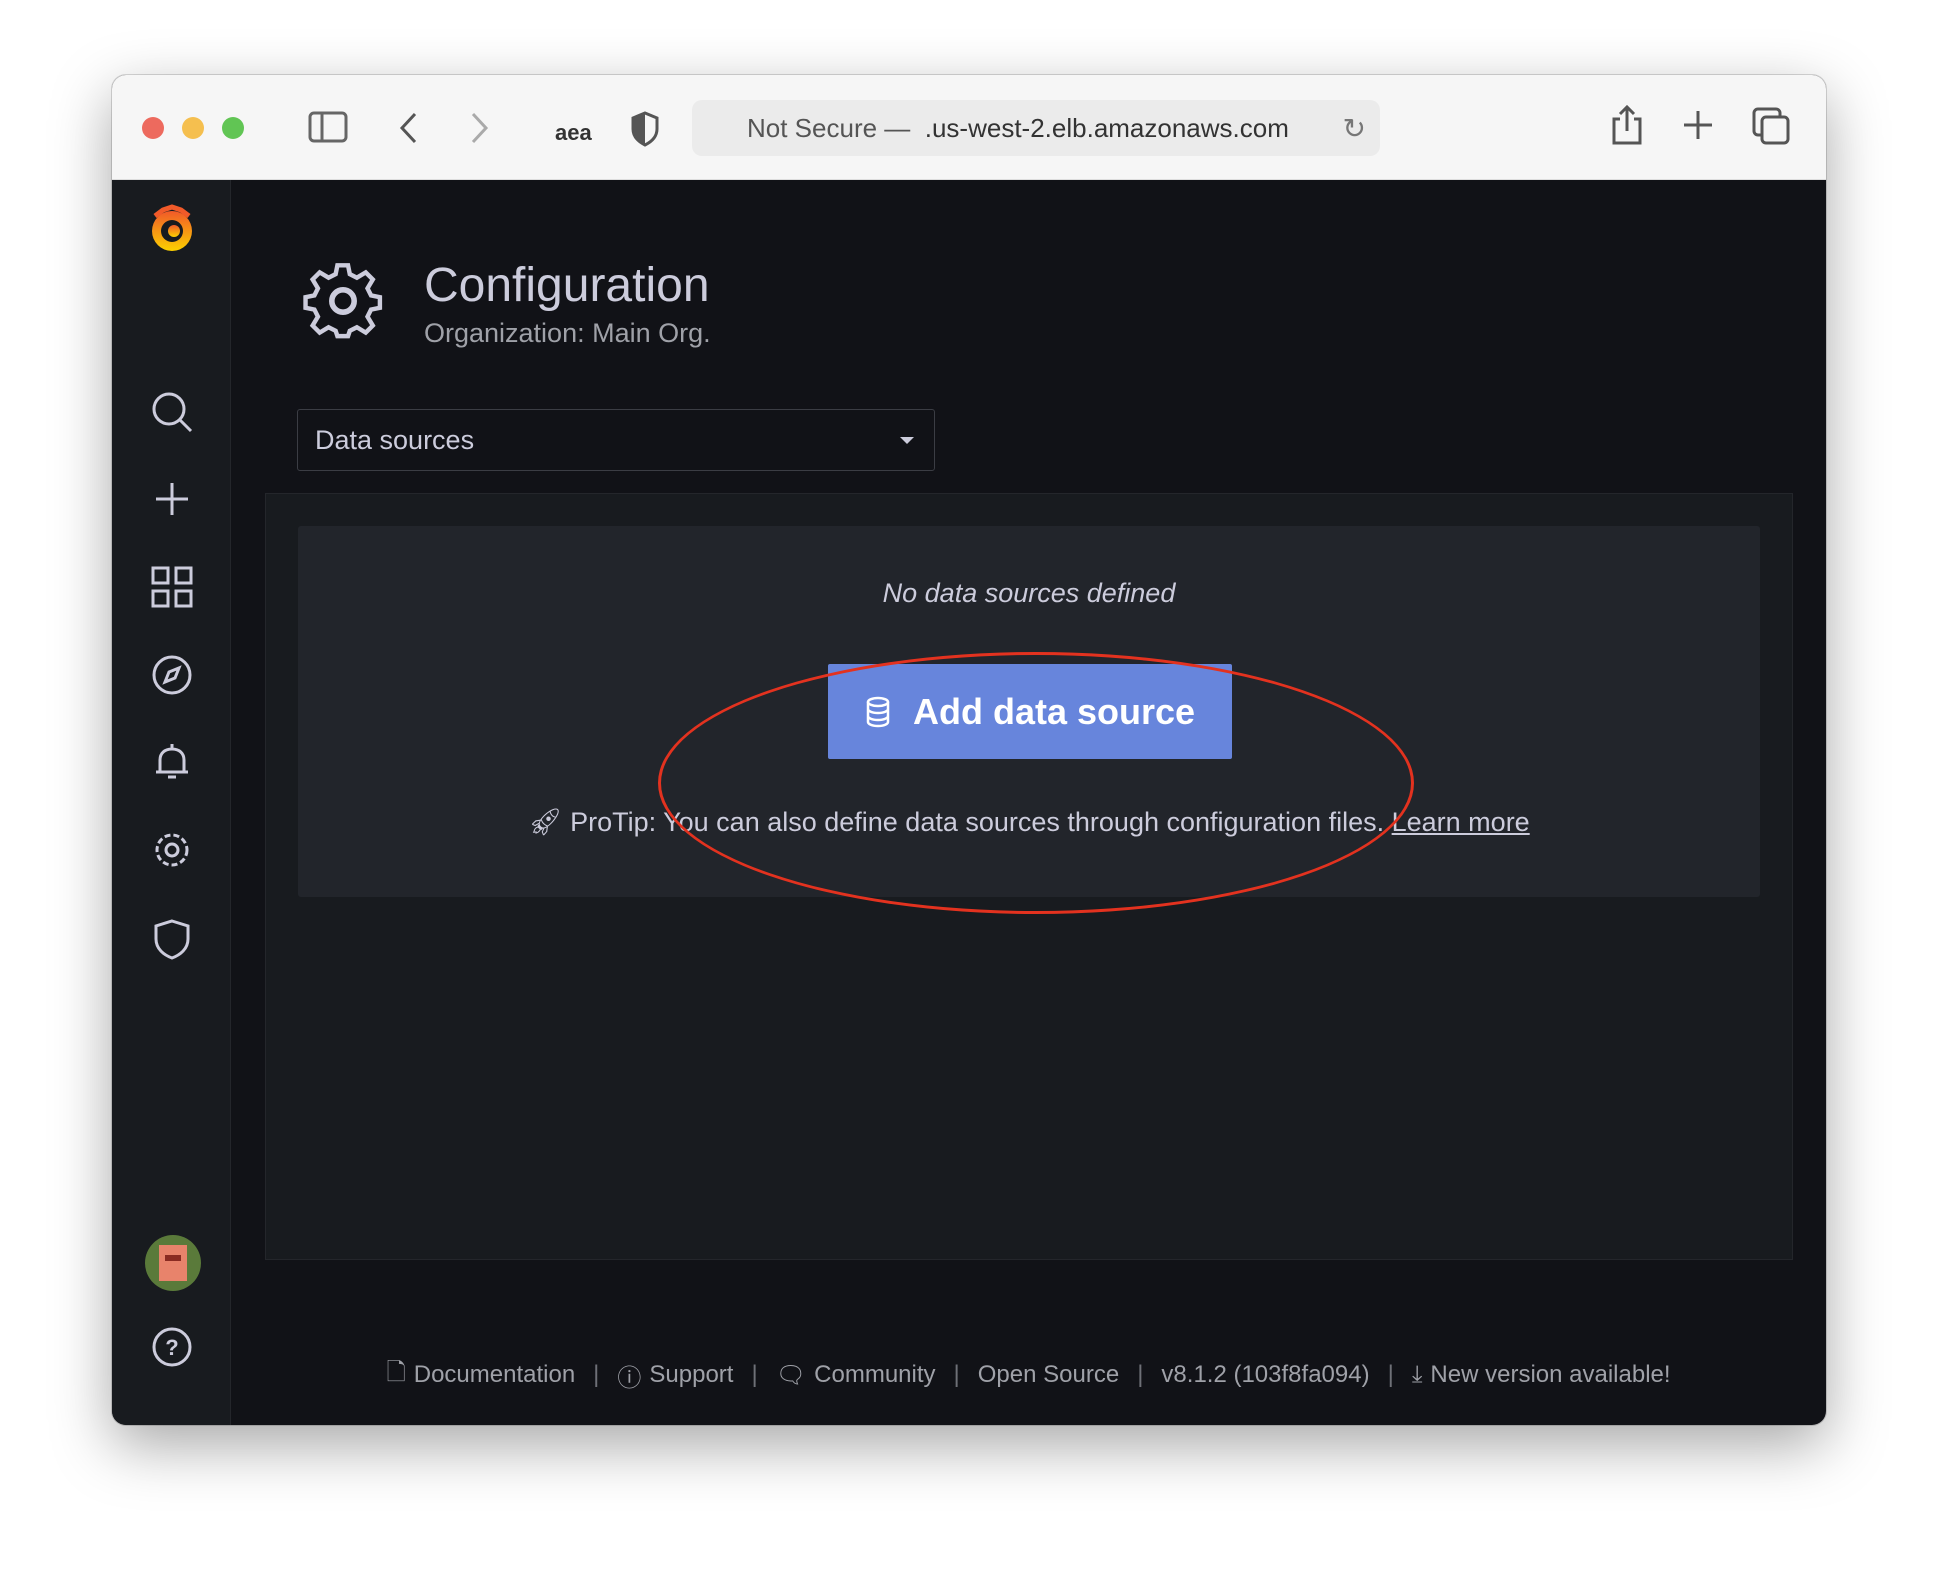 Image resolution: width=1938 pixels, height=1574 pixels. Describe the element at coordinates (395, 439) in the screenshot. I see `section-select-value: Data sources` at that location.